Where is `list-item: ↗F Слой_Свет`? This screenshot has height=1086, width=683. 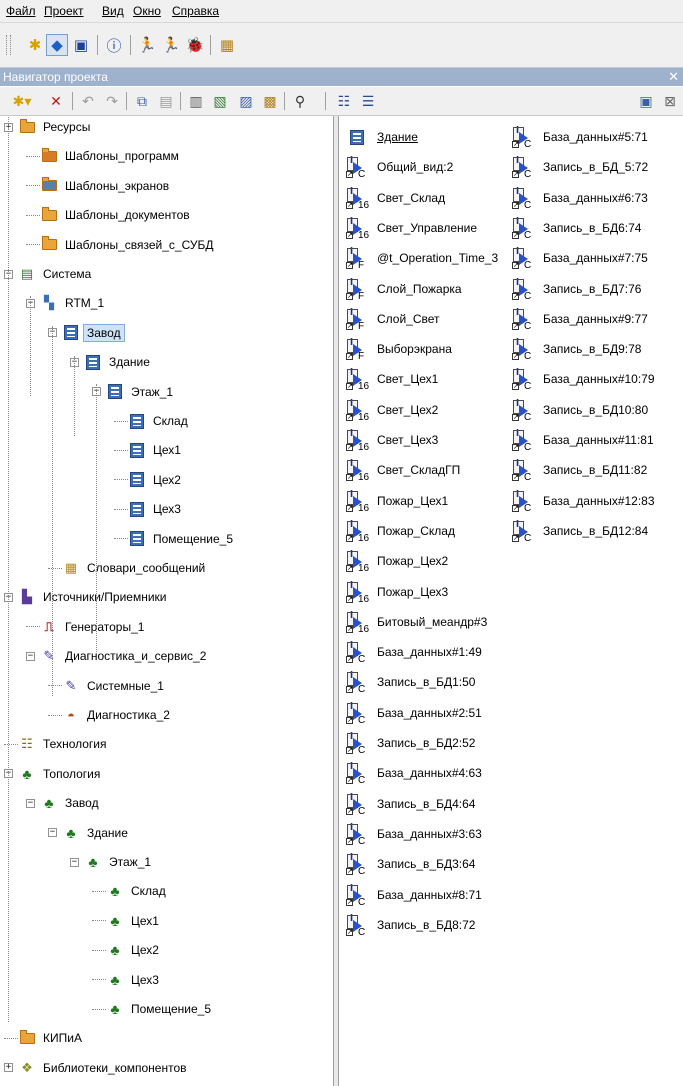
list-item: ↗F Слой_Свет is located at coordinates (392, 319).